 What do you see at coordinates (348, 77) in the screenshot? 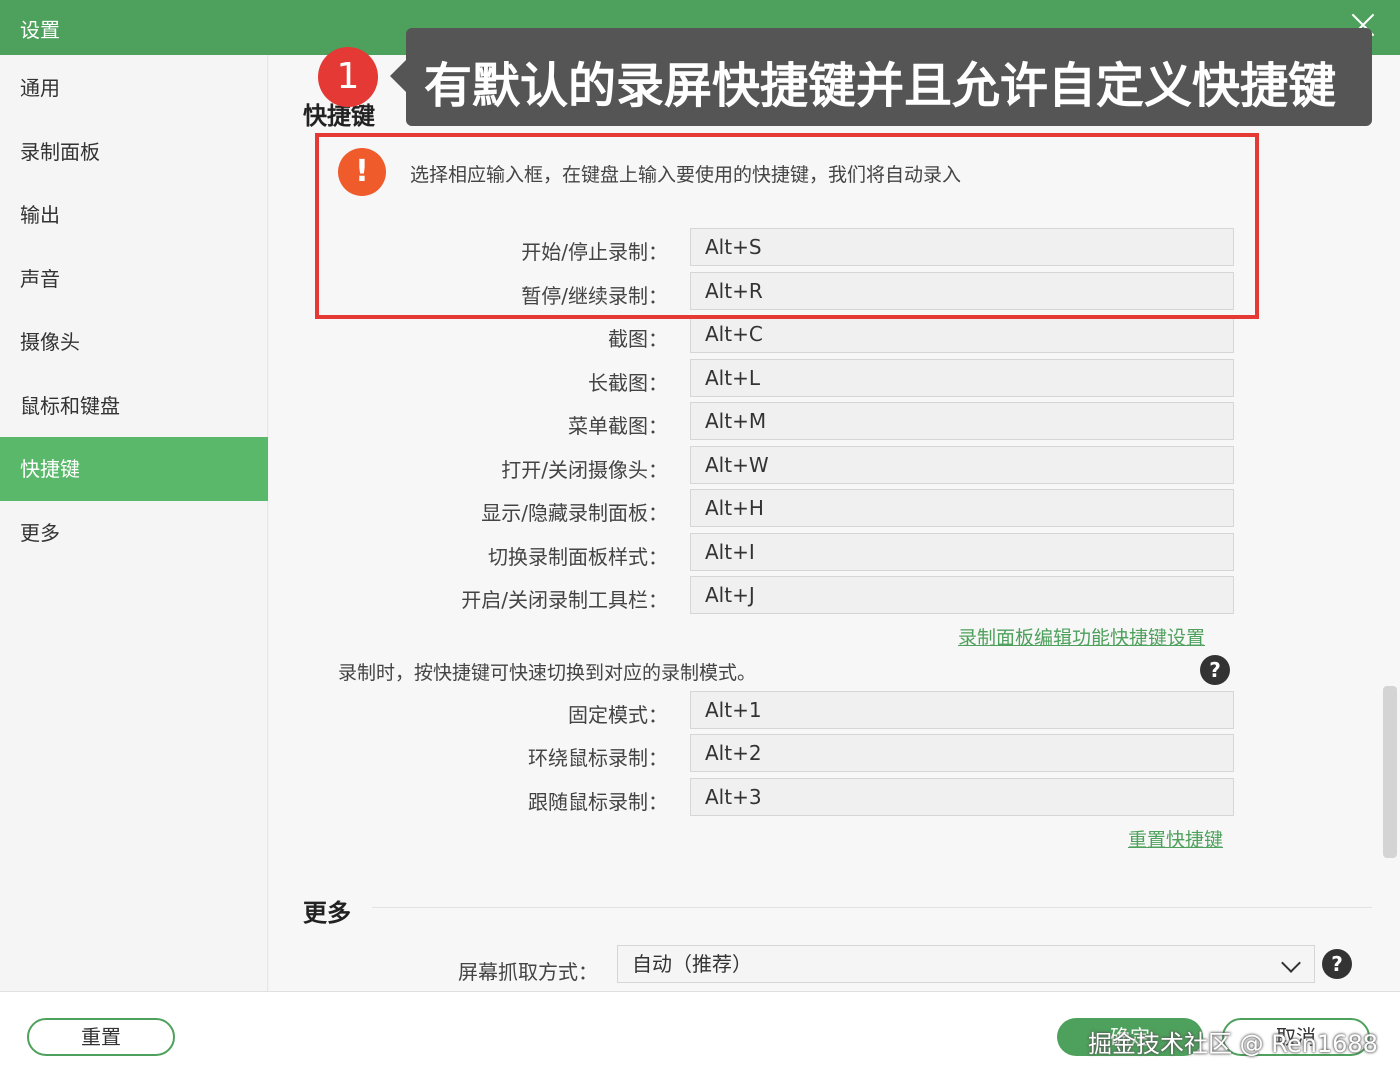
I see `step-number-badge: 1` at bounding box center [348, 77].